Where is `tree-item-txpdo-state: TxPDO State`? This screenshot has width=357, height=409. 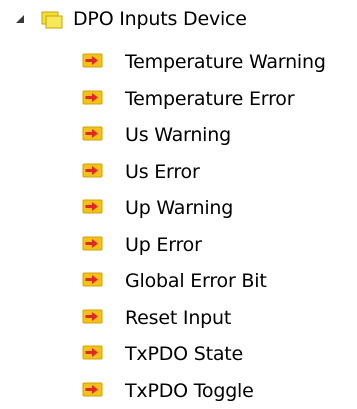 tree-item-txpdo-state: TxPDO State is located at coordinates (219, 354).